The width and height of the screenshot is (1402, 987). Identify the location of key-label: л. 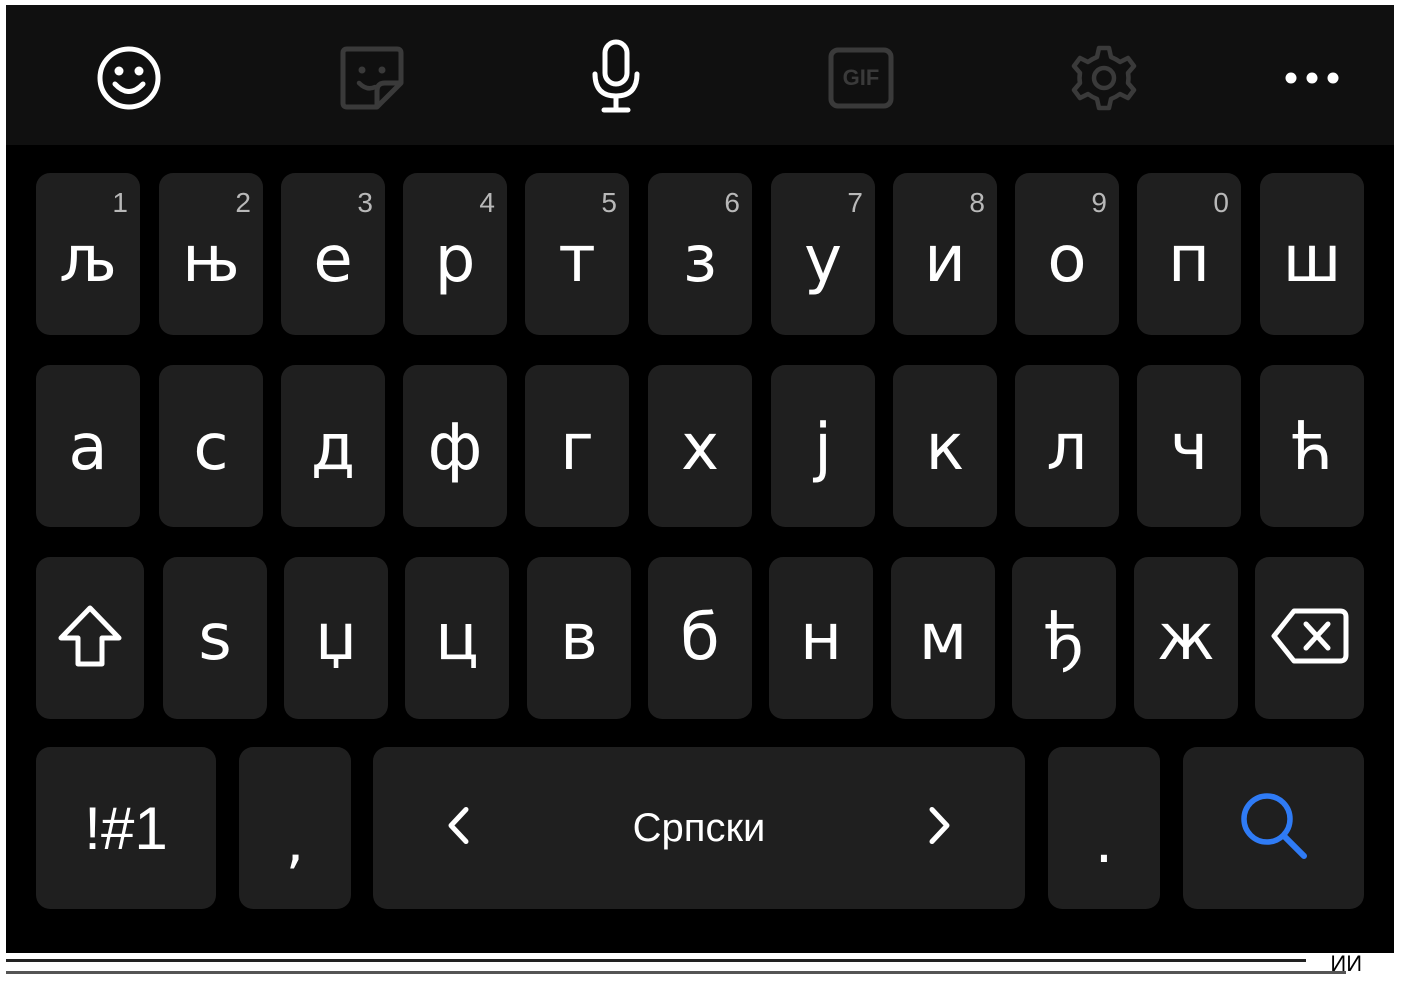
(1067, 448).